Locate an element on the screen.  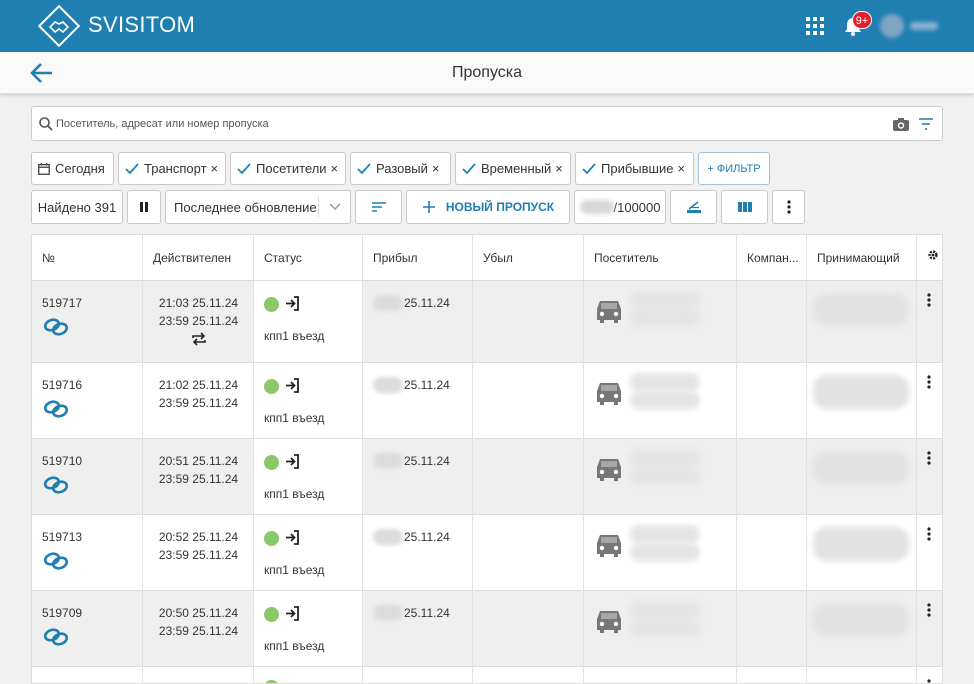
column-header: Убыл is located at coordinates (528, 258).